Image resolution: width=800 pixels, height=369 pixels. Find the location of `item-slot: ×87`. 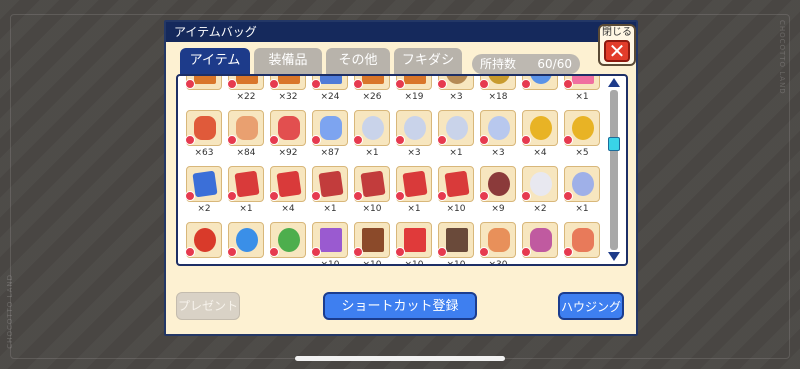

item-slot: ×87 is located at coordinates (330, 136).